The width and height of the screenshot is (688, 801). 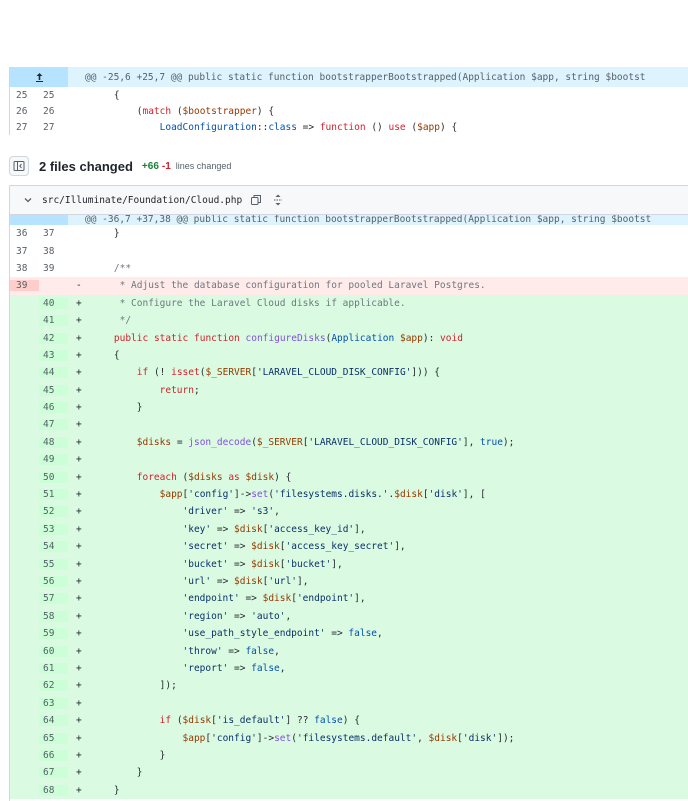 I want to click on code-text: 'throw' => false,, so click(x=231, y=651).